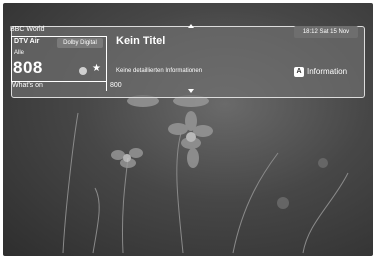 Image resolution: width=376 pixels, height=259 pixels. Describe the element at coordinates (106, 86) in the screenshot. I see `divider` at that location.